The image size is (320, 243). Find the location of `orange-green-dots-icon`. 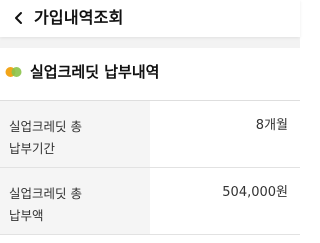

orange-green-dots-icon is located at coordinates (13, 72).